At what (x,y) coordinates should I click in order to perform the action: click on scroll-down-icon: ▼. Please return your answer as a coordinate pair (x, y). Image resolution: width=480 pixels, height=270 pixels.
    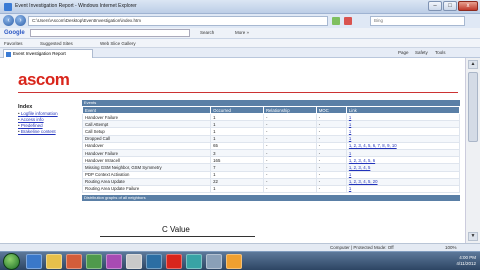
    Looking at the image, I should click on (473, 236).